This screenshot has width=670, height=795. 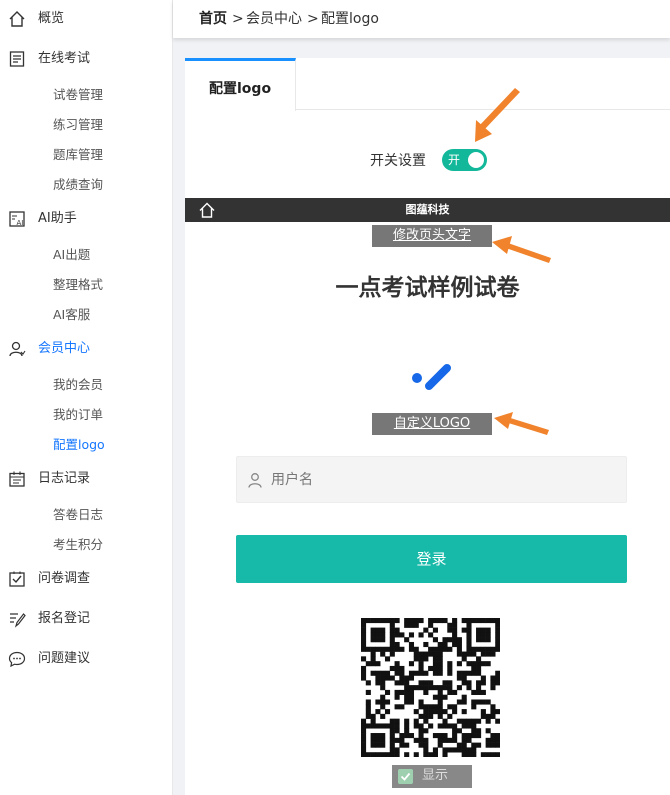 What do you see at coordinates (64, 478) in the screenshot?
I see `sidebar-item-label: 日志记录` at bounding box center [64, 478].